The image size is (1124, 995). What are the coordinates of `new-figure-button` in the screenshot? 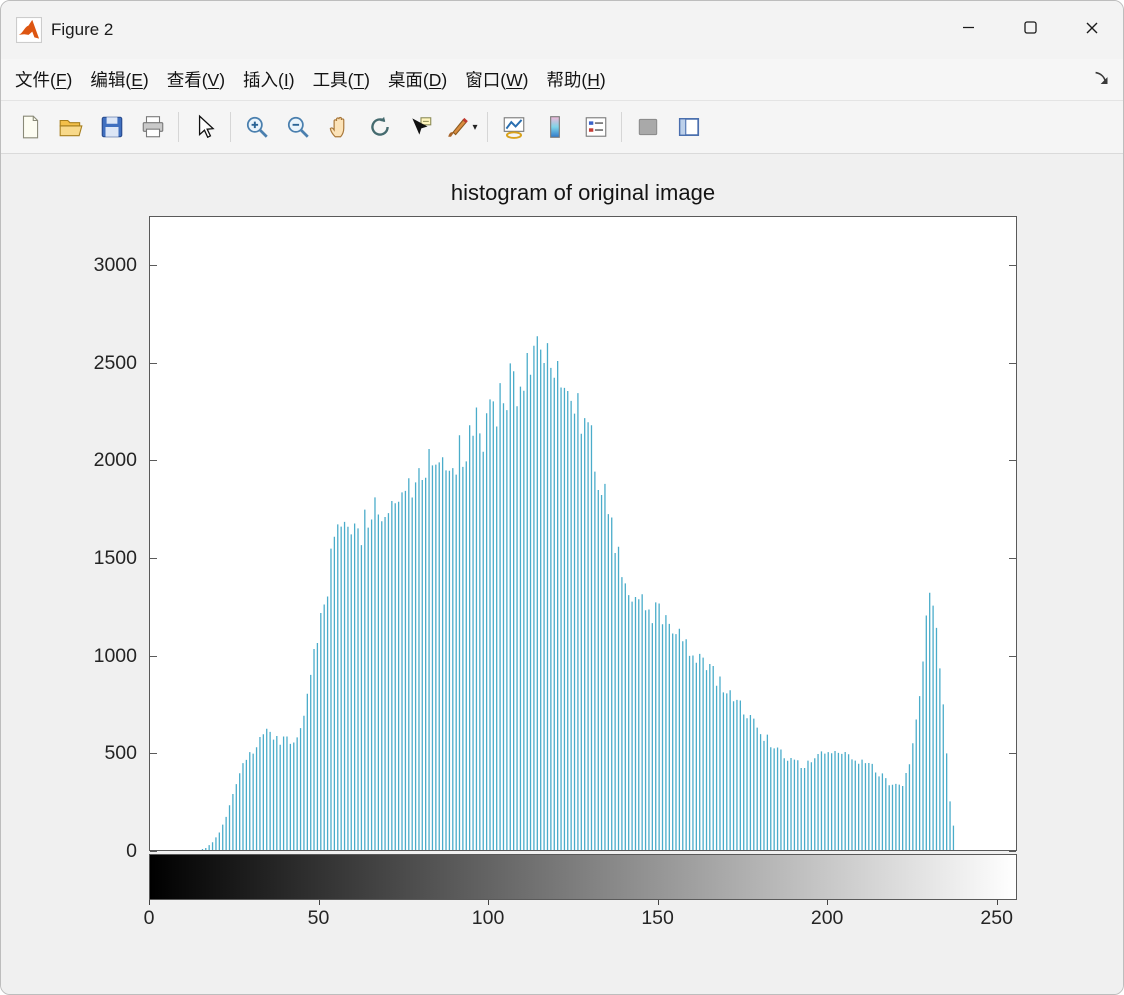 It's located at (29, 127).